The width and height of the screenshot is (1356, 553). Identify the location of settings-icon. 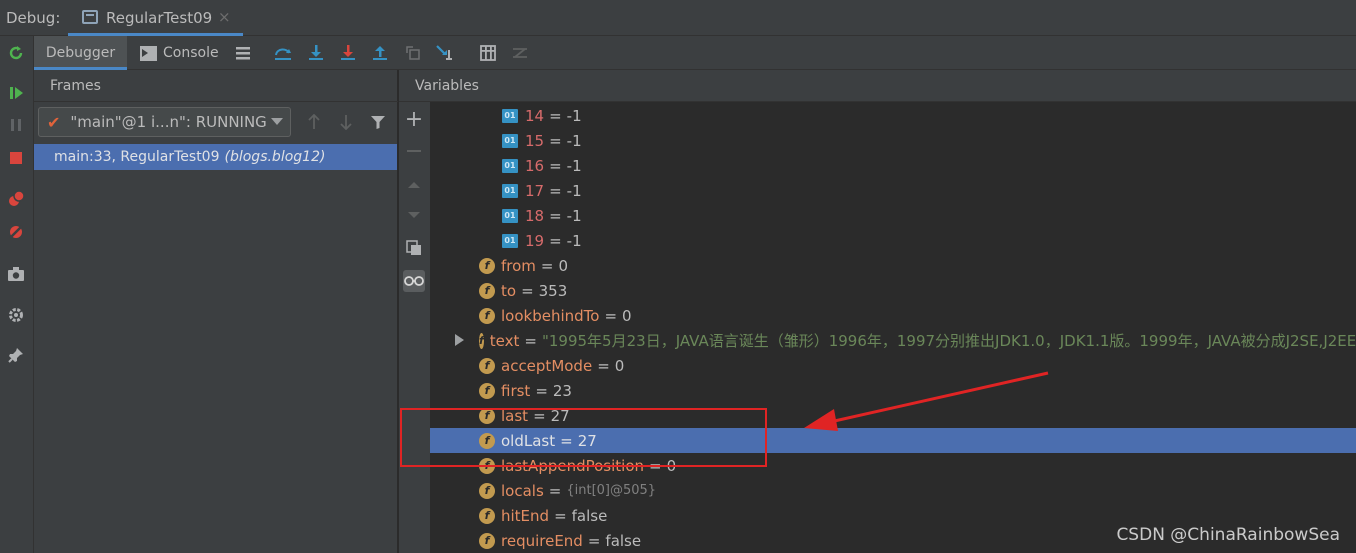
(16, 315).